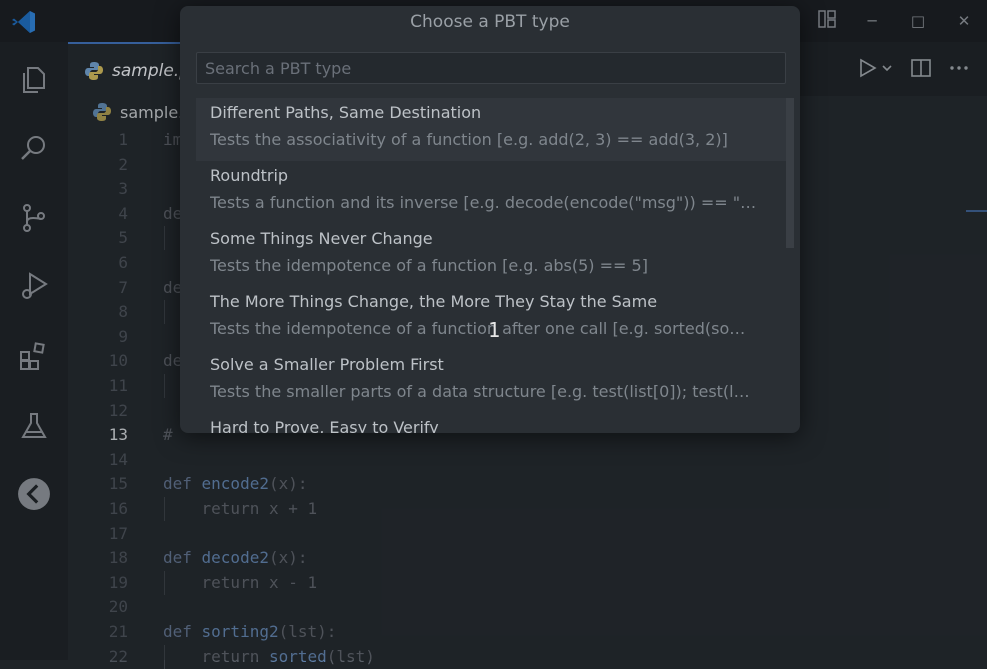  What do you see at coordinates (327, 364) in the screenshot?
I see `item-label: Solve a Smaller Problem First` at bounding box center [327, 364].